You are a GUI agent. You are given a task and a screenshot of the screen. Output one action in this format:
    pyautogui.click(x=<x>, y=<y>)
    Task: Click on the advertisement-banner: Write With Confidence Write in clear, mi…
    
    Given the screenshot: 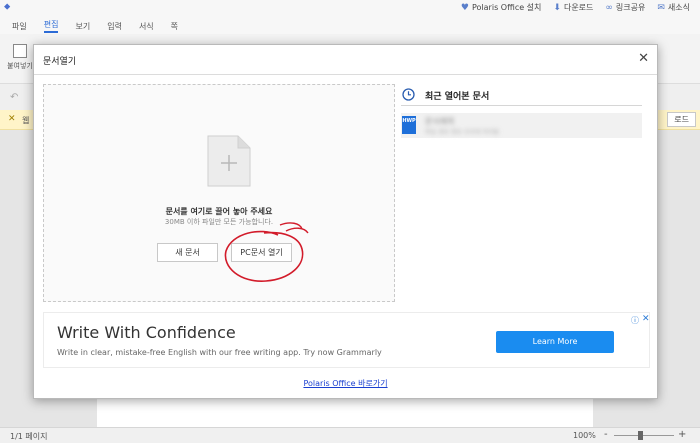 What is the action you would take?
    pyautogui.click(x=346, y=340)
    